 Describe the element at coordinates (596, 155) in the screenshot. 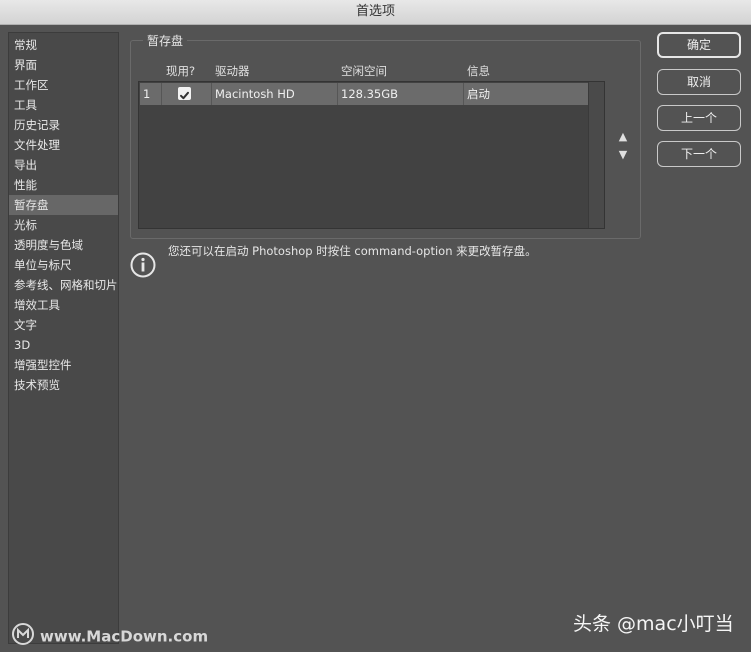

I see `table-scrollbar` at that location.